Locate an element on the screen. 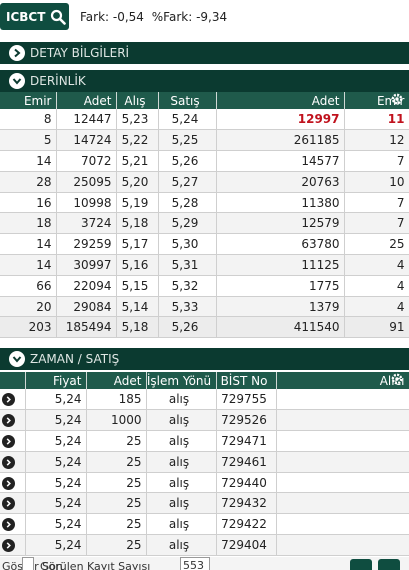 Image resolution: width=409 pixels, height=570 pixels. depth-row: 14 7072 5,21 5,26 14577 7 is located at coordinates (204, 161).